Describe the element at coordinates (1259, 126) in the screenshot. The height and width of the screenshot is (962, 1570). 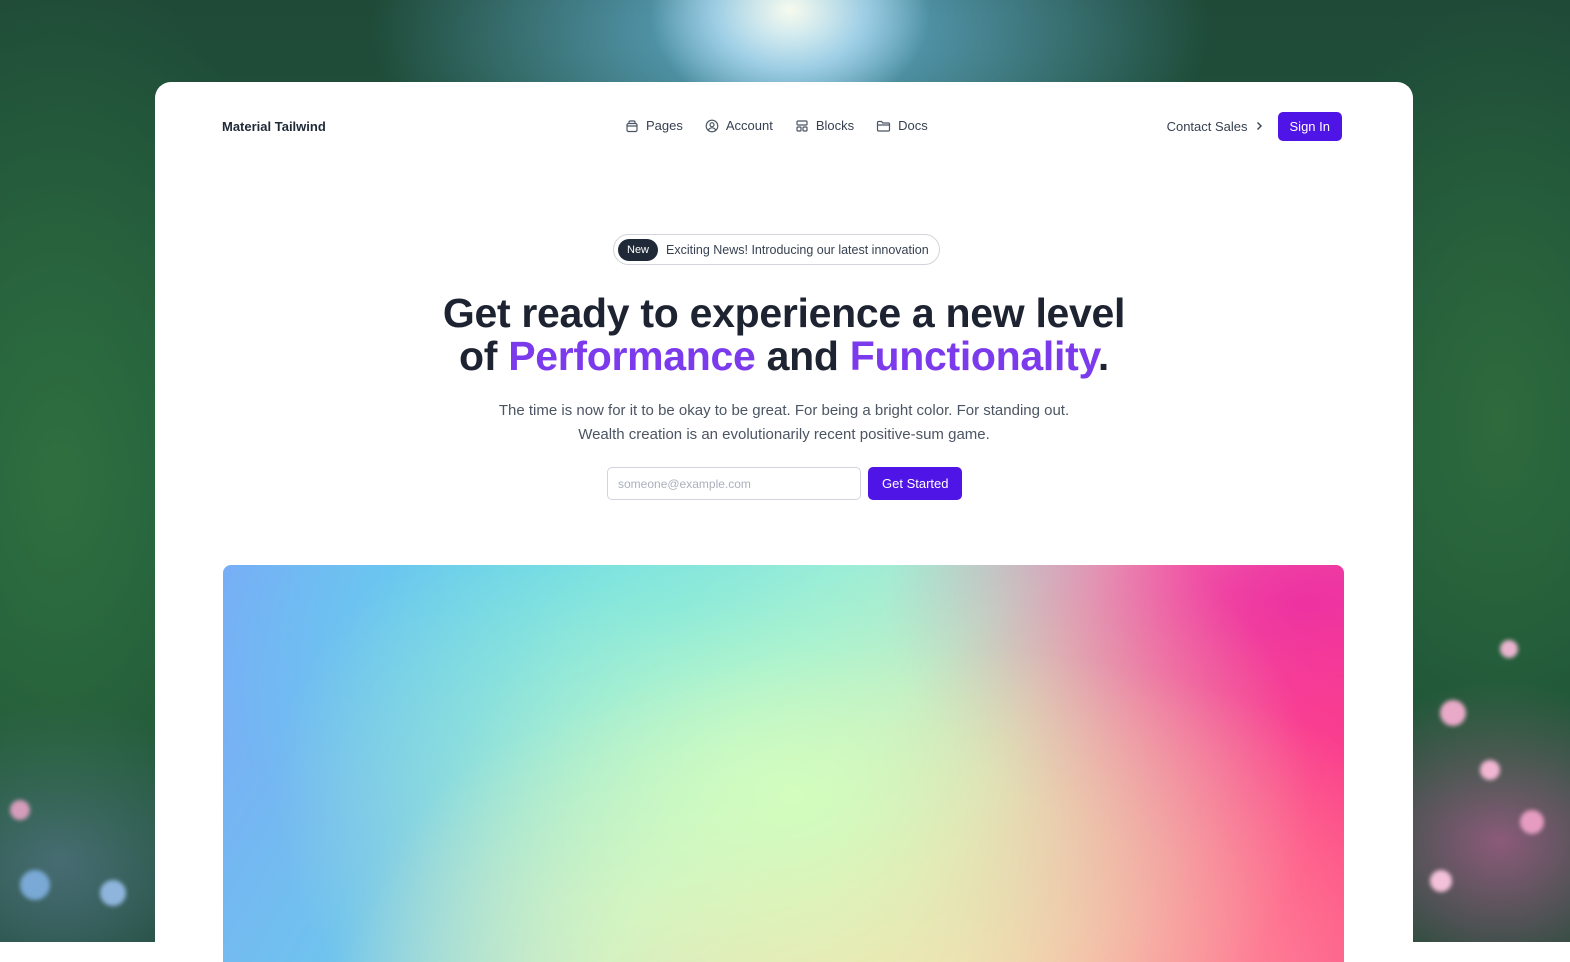
I see `chevron-right-icon` at that location.